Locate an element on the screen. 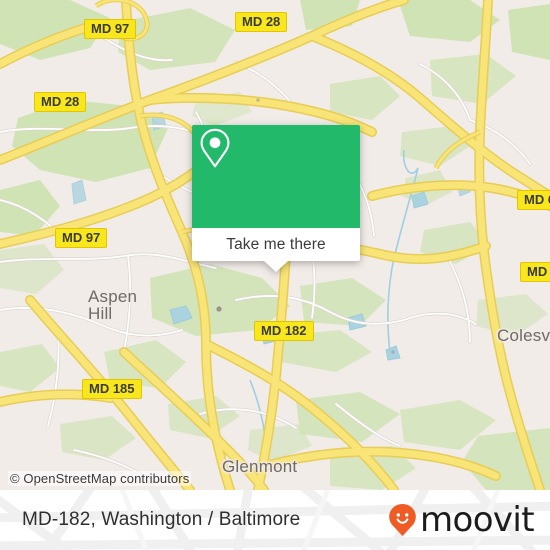 The width and height of the screenshot is (550, 550). footer-location-title: MD-182, Washington / Baltimore is located at coordinates (161, 519).